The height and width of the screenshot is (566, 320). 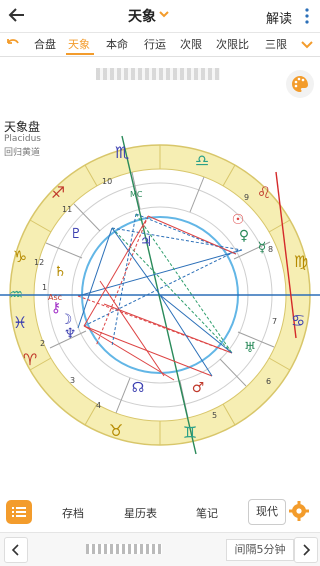 I want to click on house-number: 6, so click(x=268, y=381).